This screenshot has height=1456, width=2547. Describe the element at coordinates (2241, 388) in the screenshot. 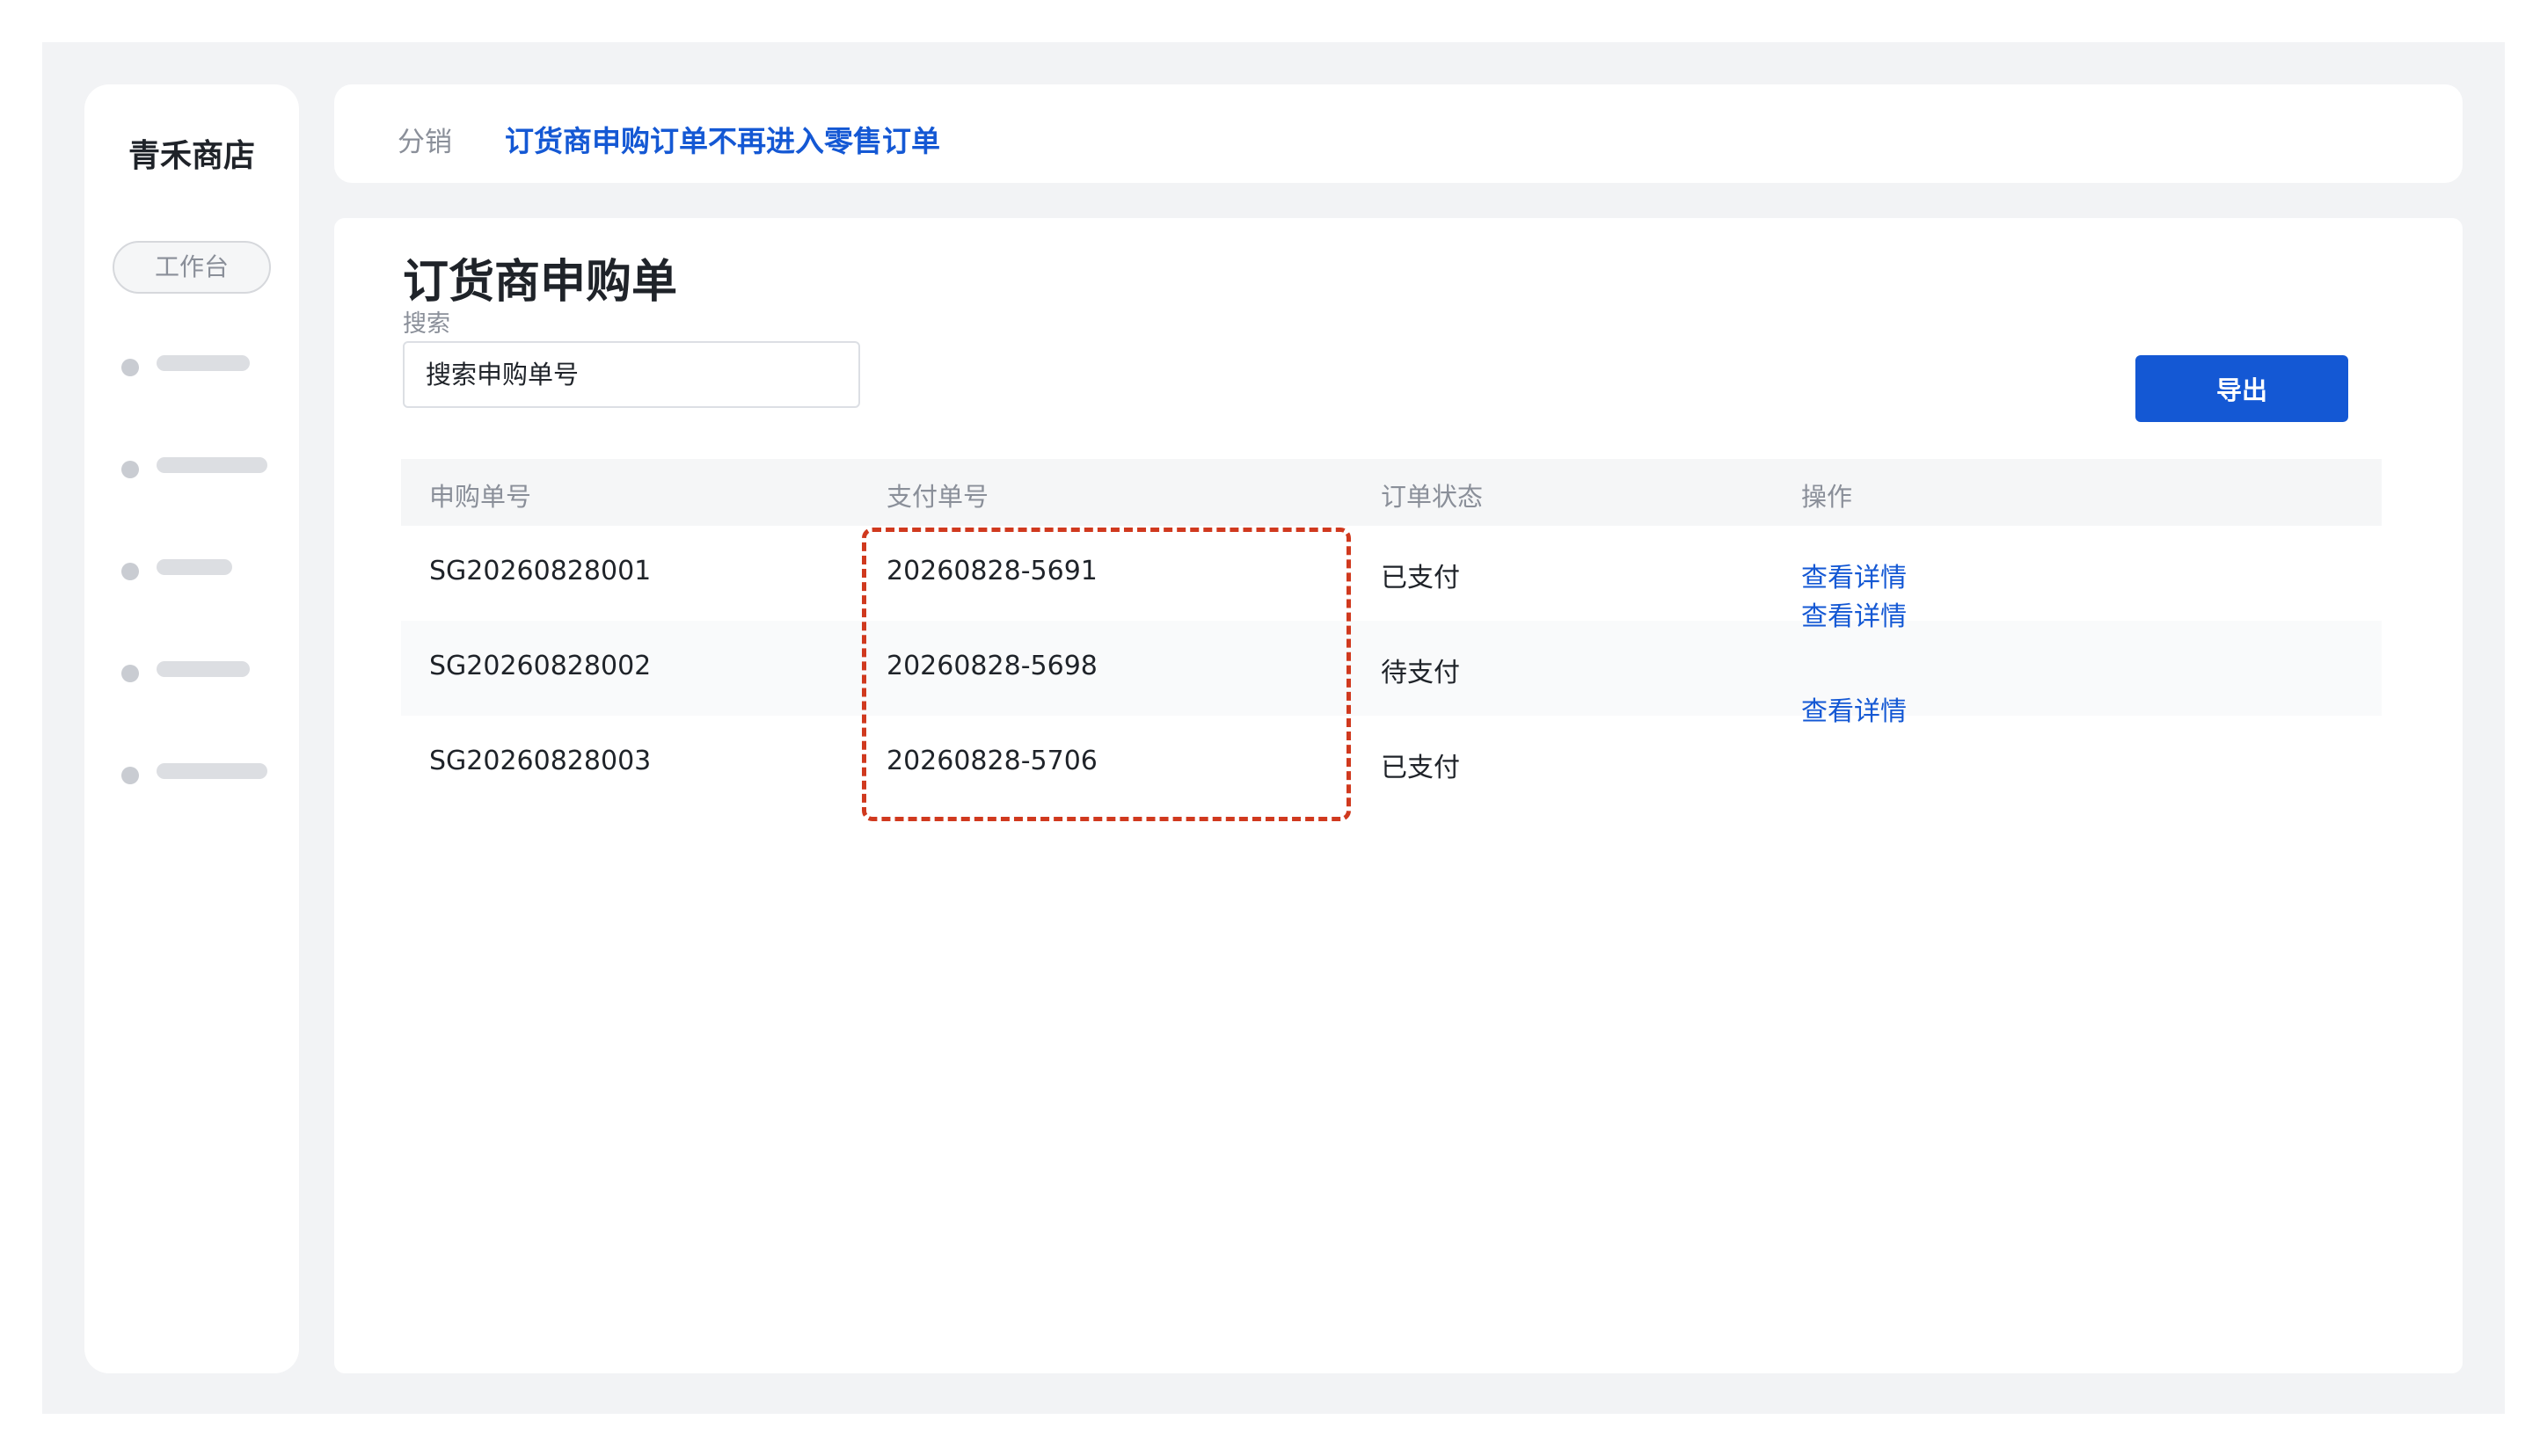

I see `export-button: 导出` at that location.